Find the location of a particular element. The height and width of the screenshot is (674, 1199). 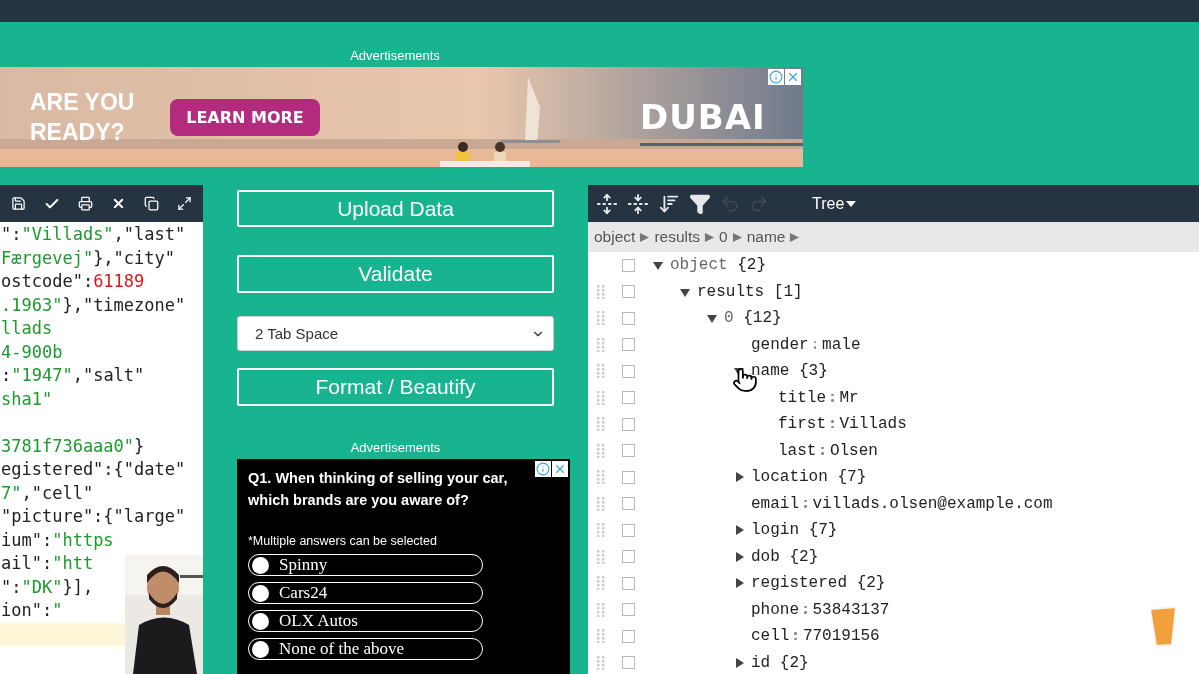

ad-label: Advertisements is located at coordinates (395, 56).